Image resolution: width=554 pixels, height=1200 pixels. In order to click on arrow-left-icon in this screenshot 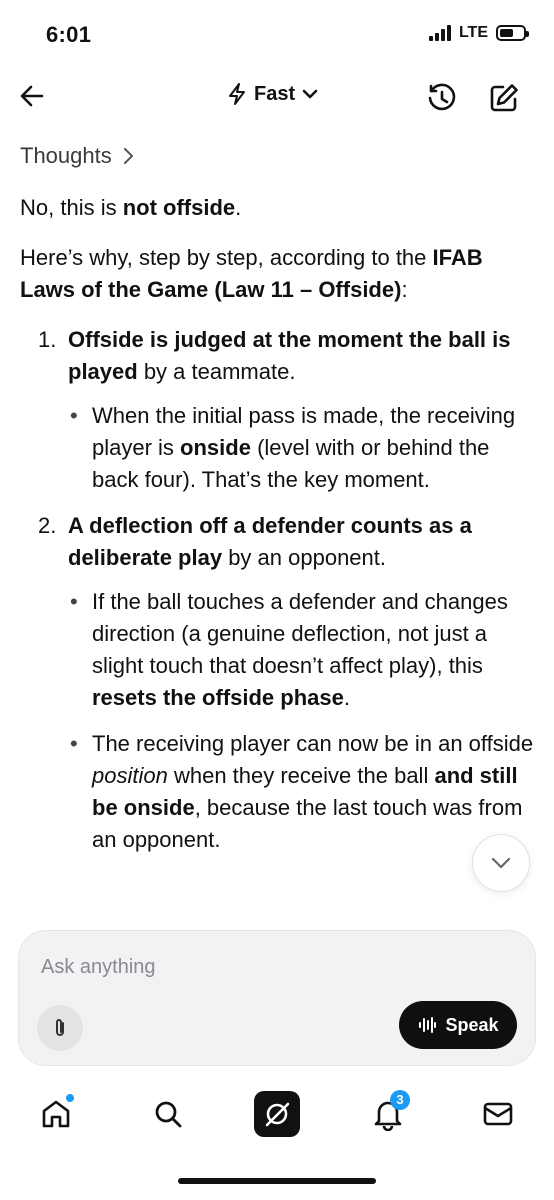, I will do `click(32, 96)`.